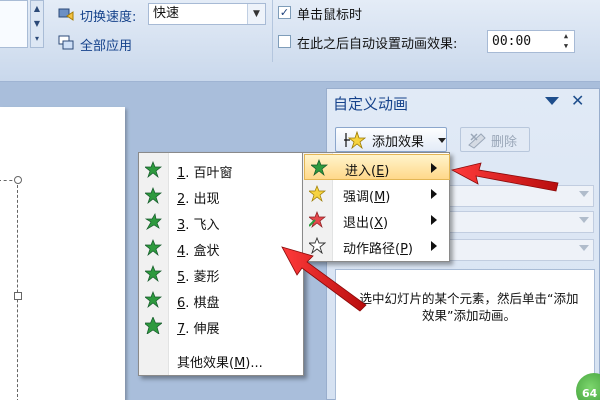  What do you see at coordinates (566, 41) in the screenshot?
I see `spinner-icon: ▲ ▼` at bounding box center [566, 41].